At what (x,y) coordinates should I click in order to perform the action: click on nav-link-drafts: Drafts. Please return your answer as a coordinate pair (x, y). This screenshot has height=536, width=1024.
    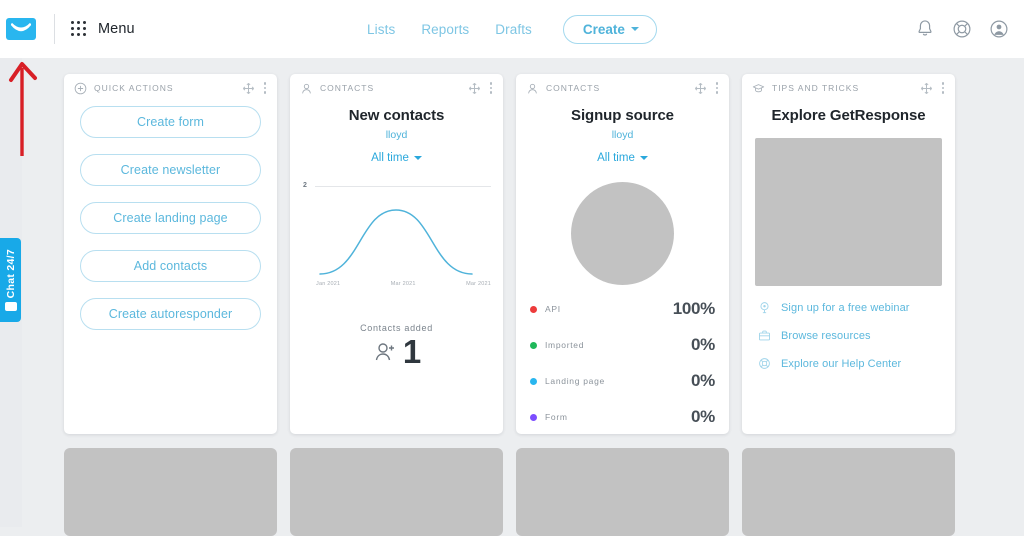
    Looking at the image, I should click on (513, 29).